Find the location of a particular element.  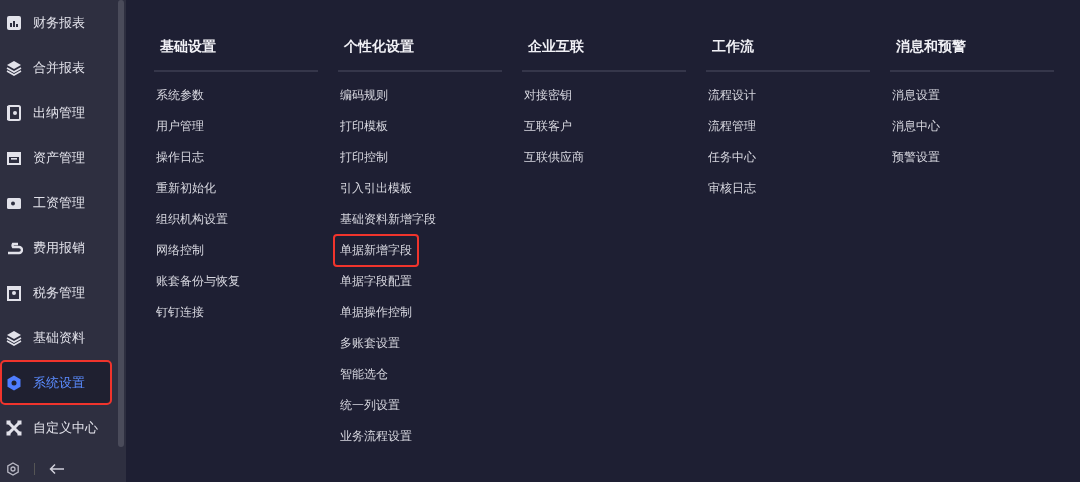

menu-item: 统一列设置 is located at coordinates (370, 405).